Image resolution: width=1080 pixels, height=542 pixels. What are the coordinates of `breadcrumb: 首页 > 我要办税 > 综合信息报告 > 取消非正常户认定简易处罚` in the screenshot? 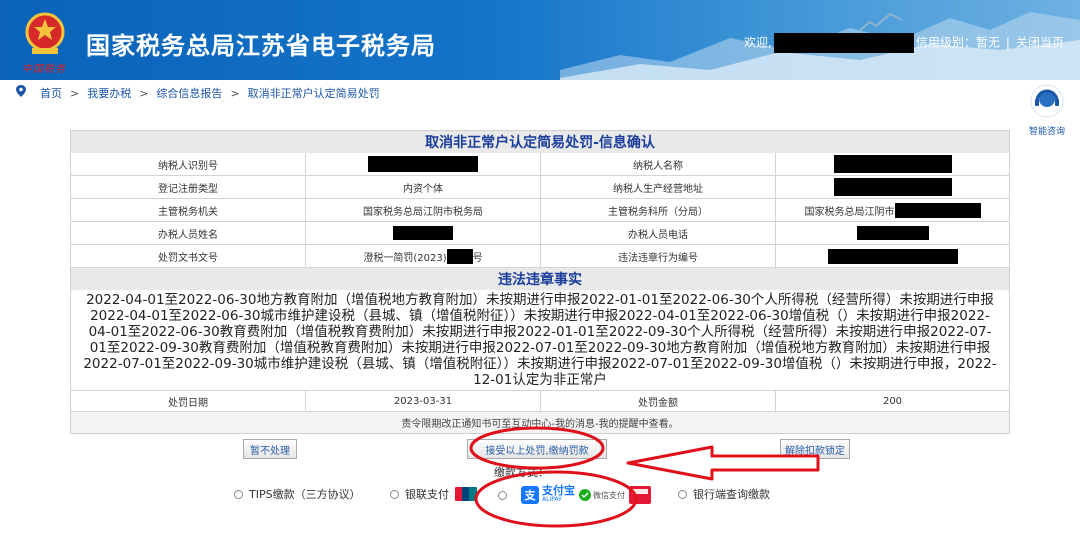 It's located at (540, 92).